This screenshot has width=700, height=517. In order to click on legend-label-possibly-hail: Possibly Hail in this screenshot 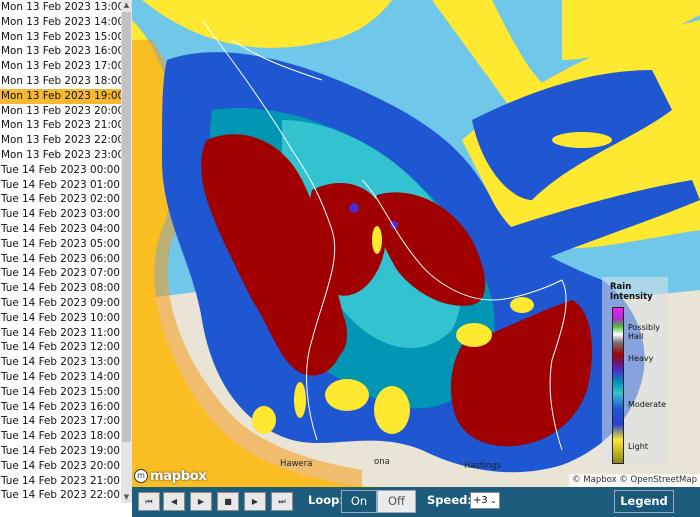, I will do `click(644, 332)`.